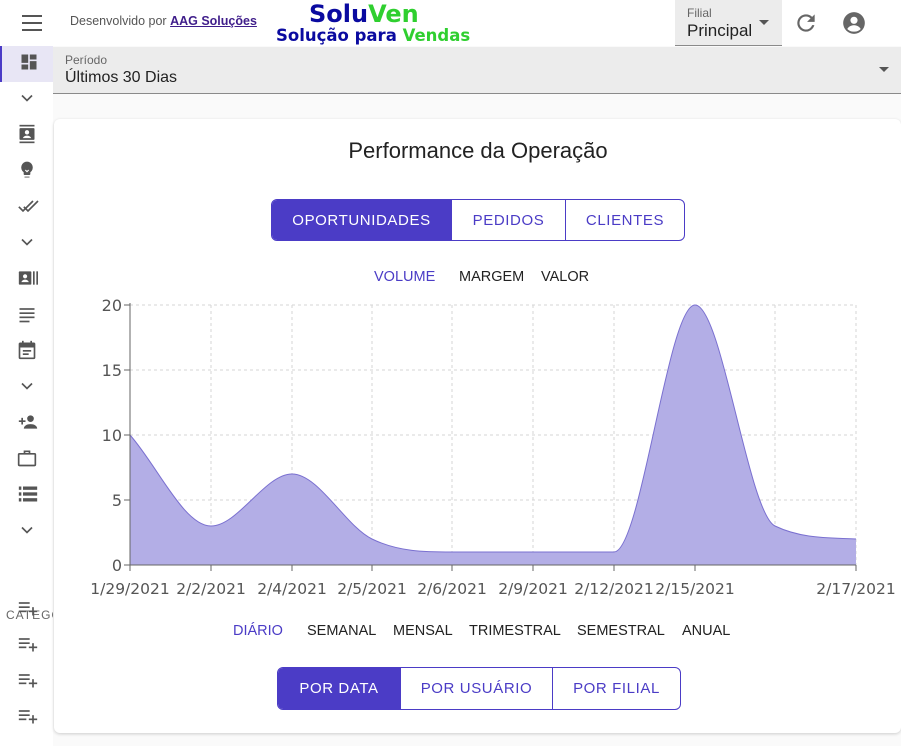 Image resolution: width=901 pixels, height=746 pixels. Describe the element at coordinates (533, 589) in the screenshot. I see `x-tick-label: 2/9/2021` at that location.